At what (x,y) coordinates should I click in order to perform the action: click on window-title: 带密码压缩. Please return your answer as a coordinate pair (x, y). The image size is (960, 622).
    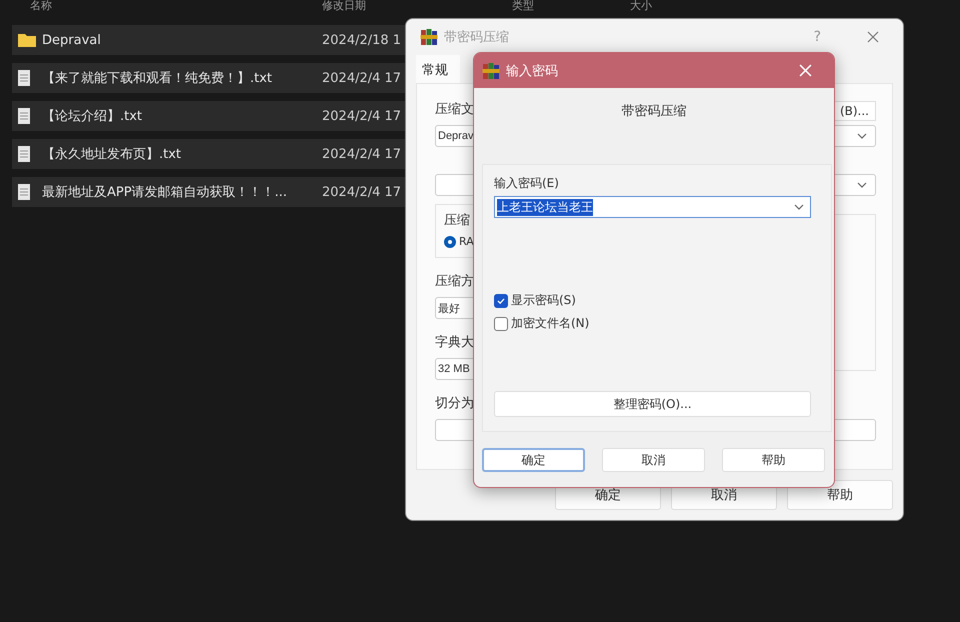
    Looking at the image, I should click on (476, 37).